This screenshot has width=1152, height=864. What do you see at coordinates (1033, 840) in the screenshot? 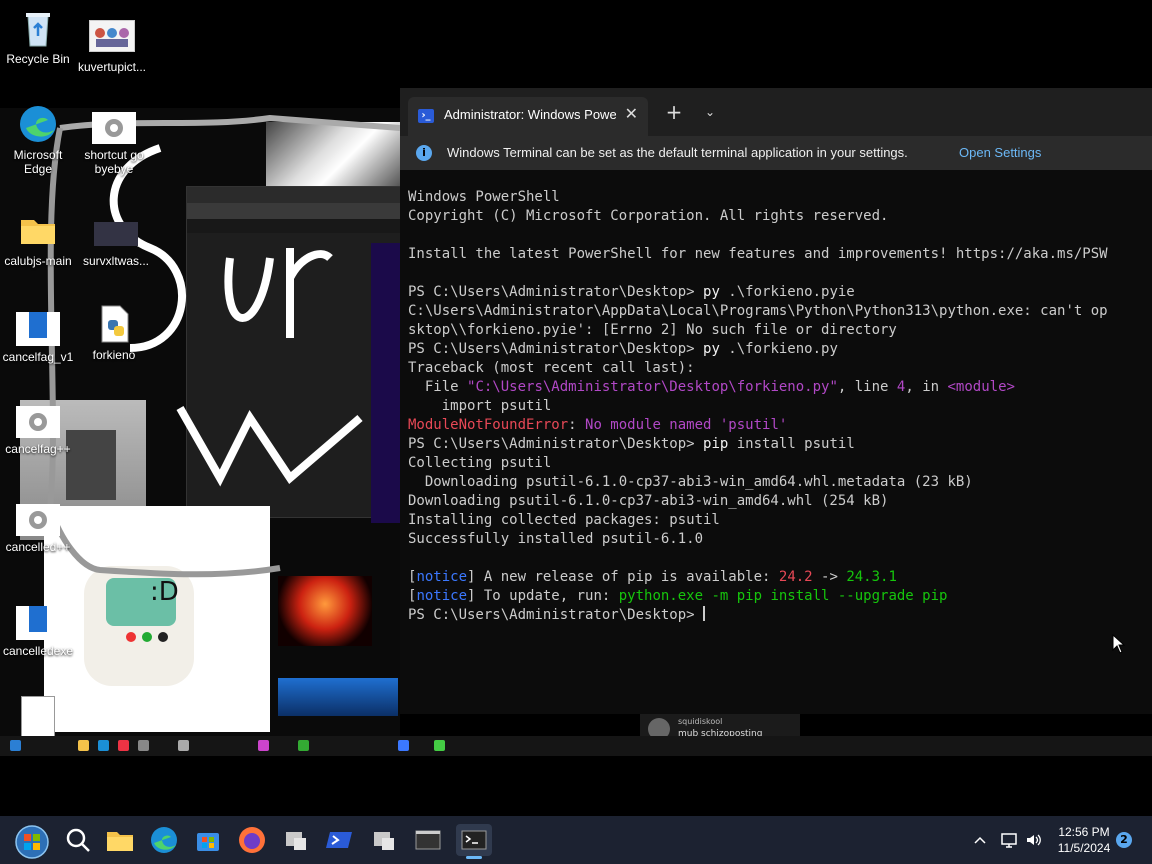
I see `volume-icon` at bounding box center [1033, 840].